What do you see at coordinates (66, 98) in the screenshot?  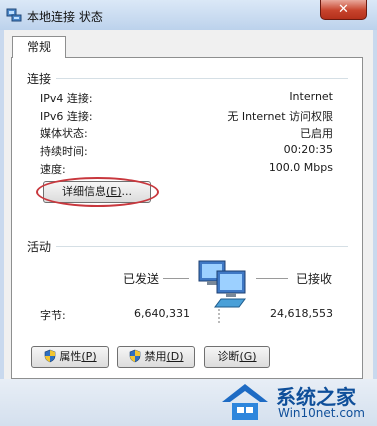 I see `ipv4-label: IPv4 连接:` at bounding box center [66, 98].